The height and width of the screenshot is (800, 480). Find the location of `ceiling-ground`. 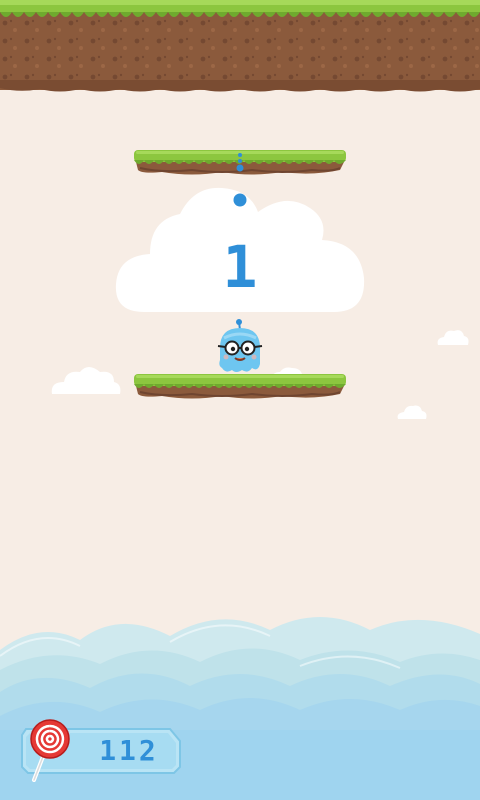

ceiling-ground is located at coordinates (240, 46).